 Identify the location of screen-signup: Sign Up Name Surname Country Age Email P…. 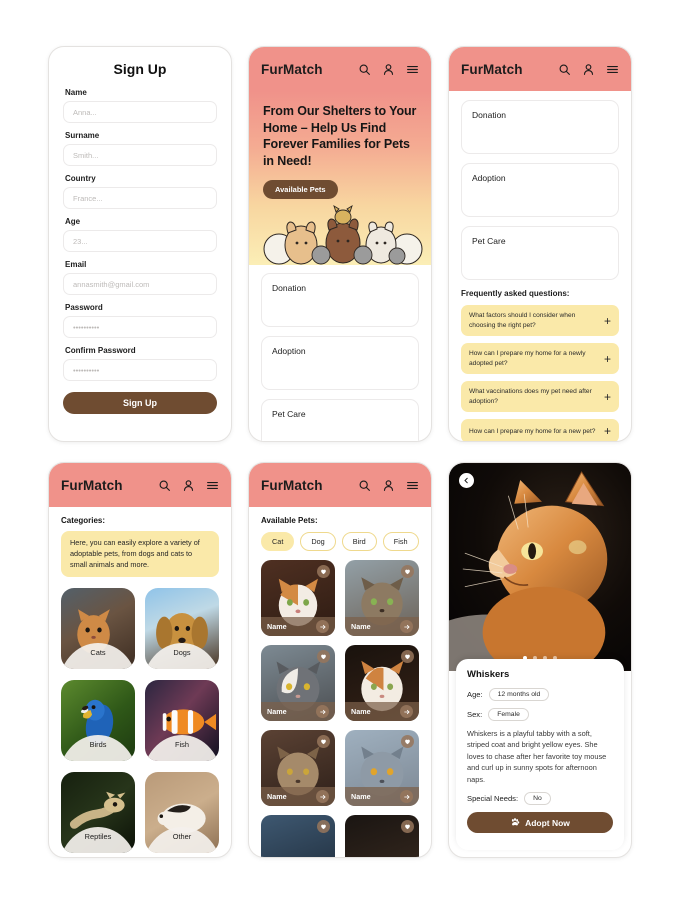
(140, 244).